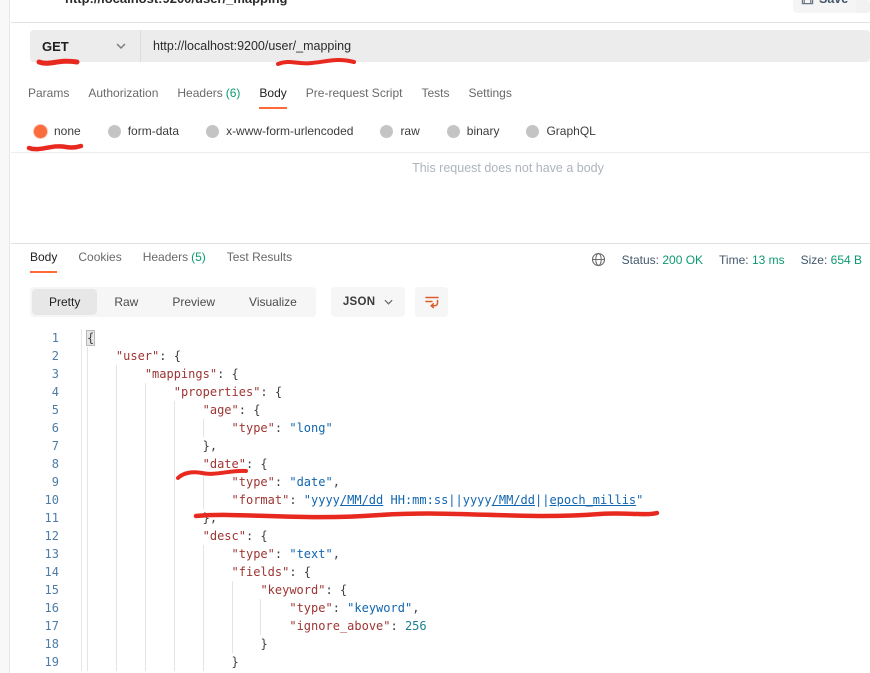 Image resolution: width=870 pixels, height=673 pixels. I want to click on response-view-controls: Pretty Raw Preview Visualize JSON, so click(239, 302).